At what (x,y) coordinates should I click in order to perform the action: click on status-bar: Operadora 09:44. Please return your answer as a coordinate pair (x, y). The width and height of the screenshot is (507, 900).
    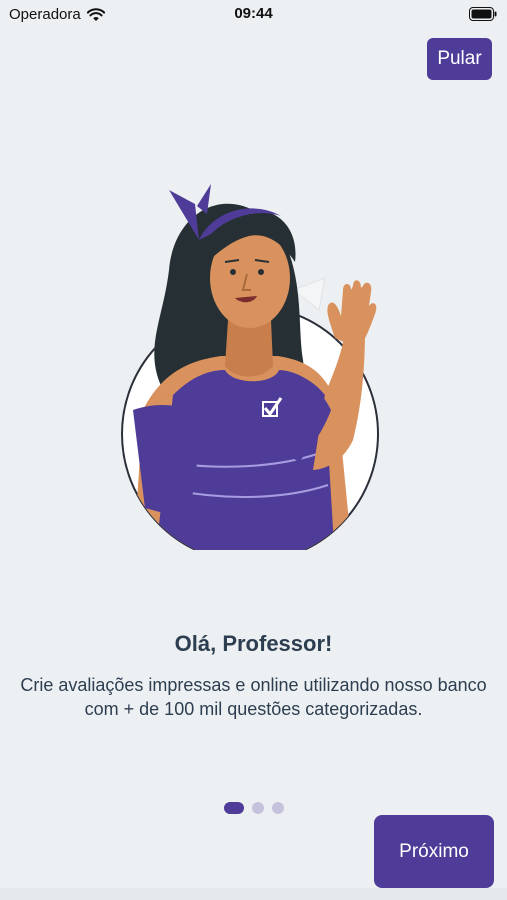
    Looking at the image, I should click on (253, 14).